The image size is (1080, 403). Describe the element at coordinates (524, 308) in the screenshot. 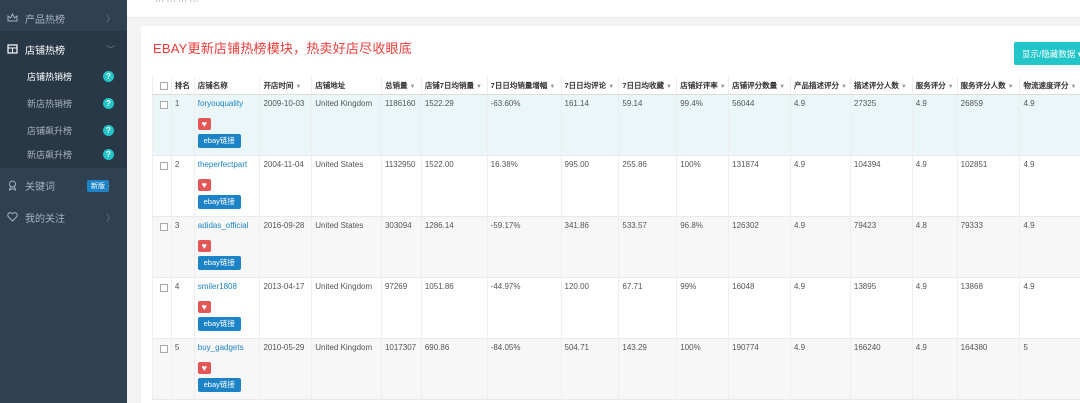

I see `growth-cell: -44.97%` at that location.